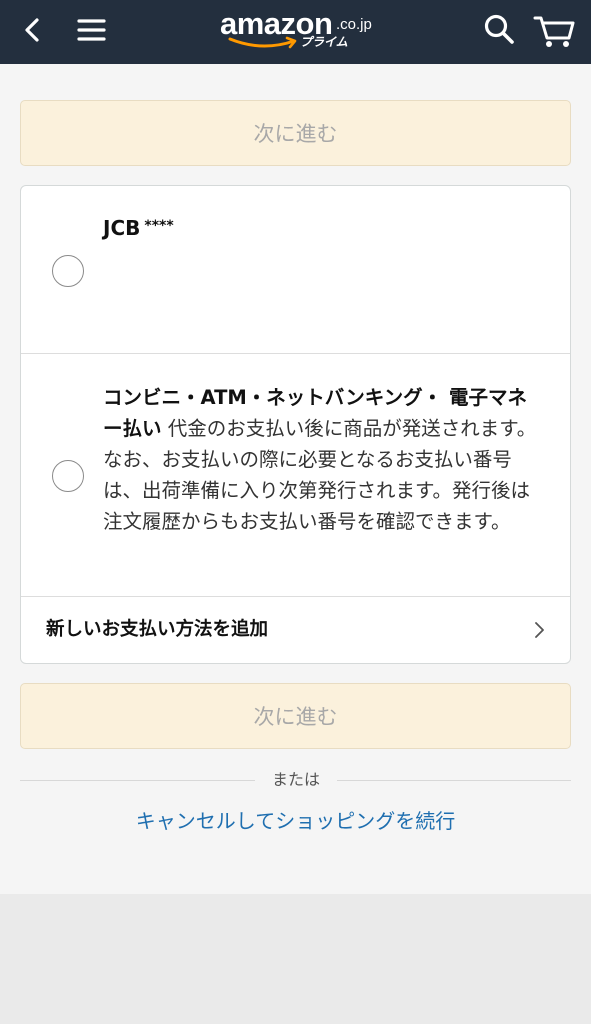 The width and height of the screenshot is (591, 1024). What do you see at coordinates (296, 780) in the screenshot?
I see `or-label: または` at bounding box center [296, 780].